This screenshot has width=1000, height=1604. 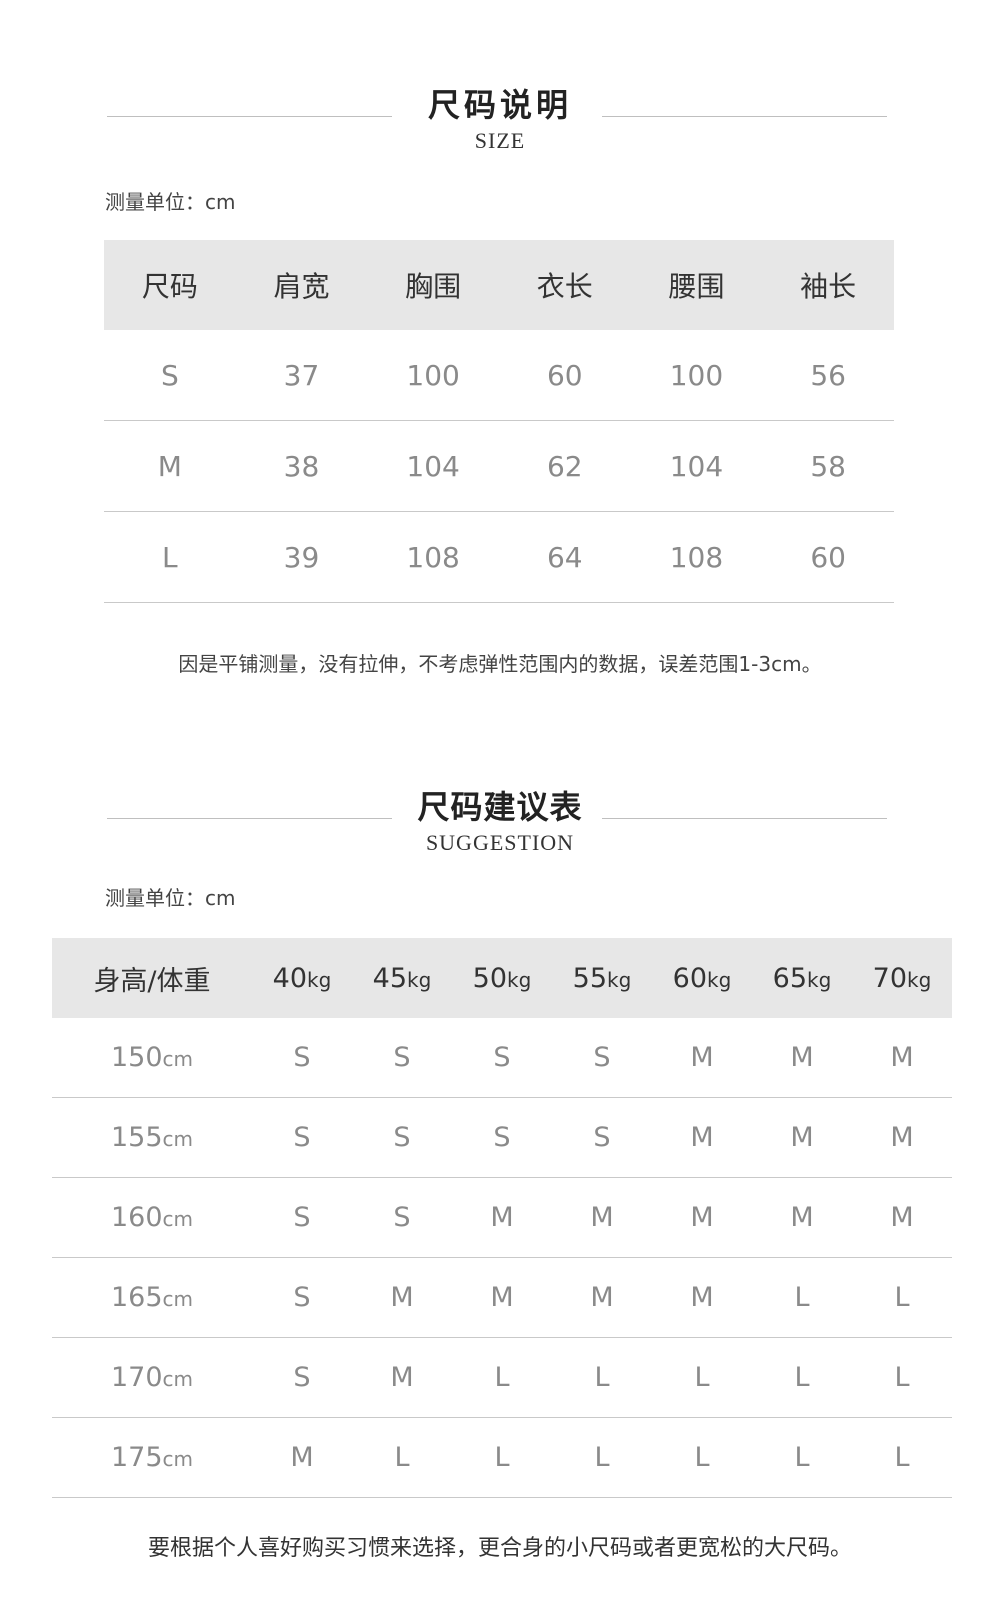 I want to click on size-cell: 64, so click(x=564, y=557).